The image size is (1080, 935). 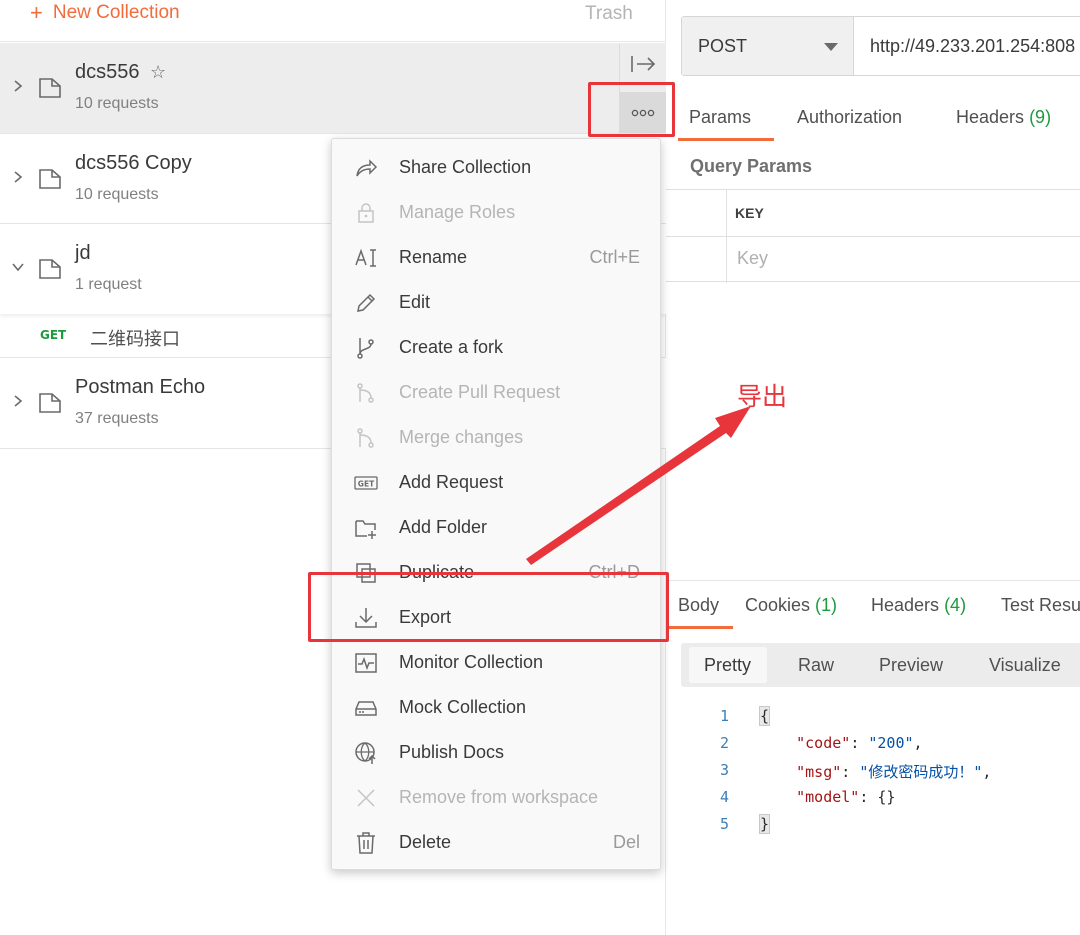 I want to click on tab-label: Params, so click(x=720, y=117).